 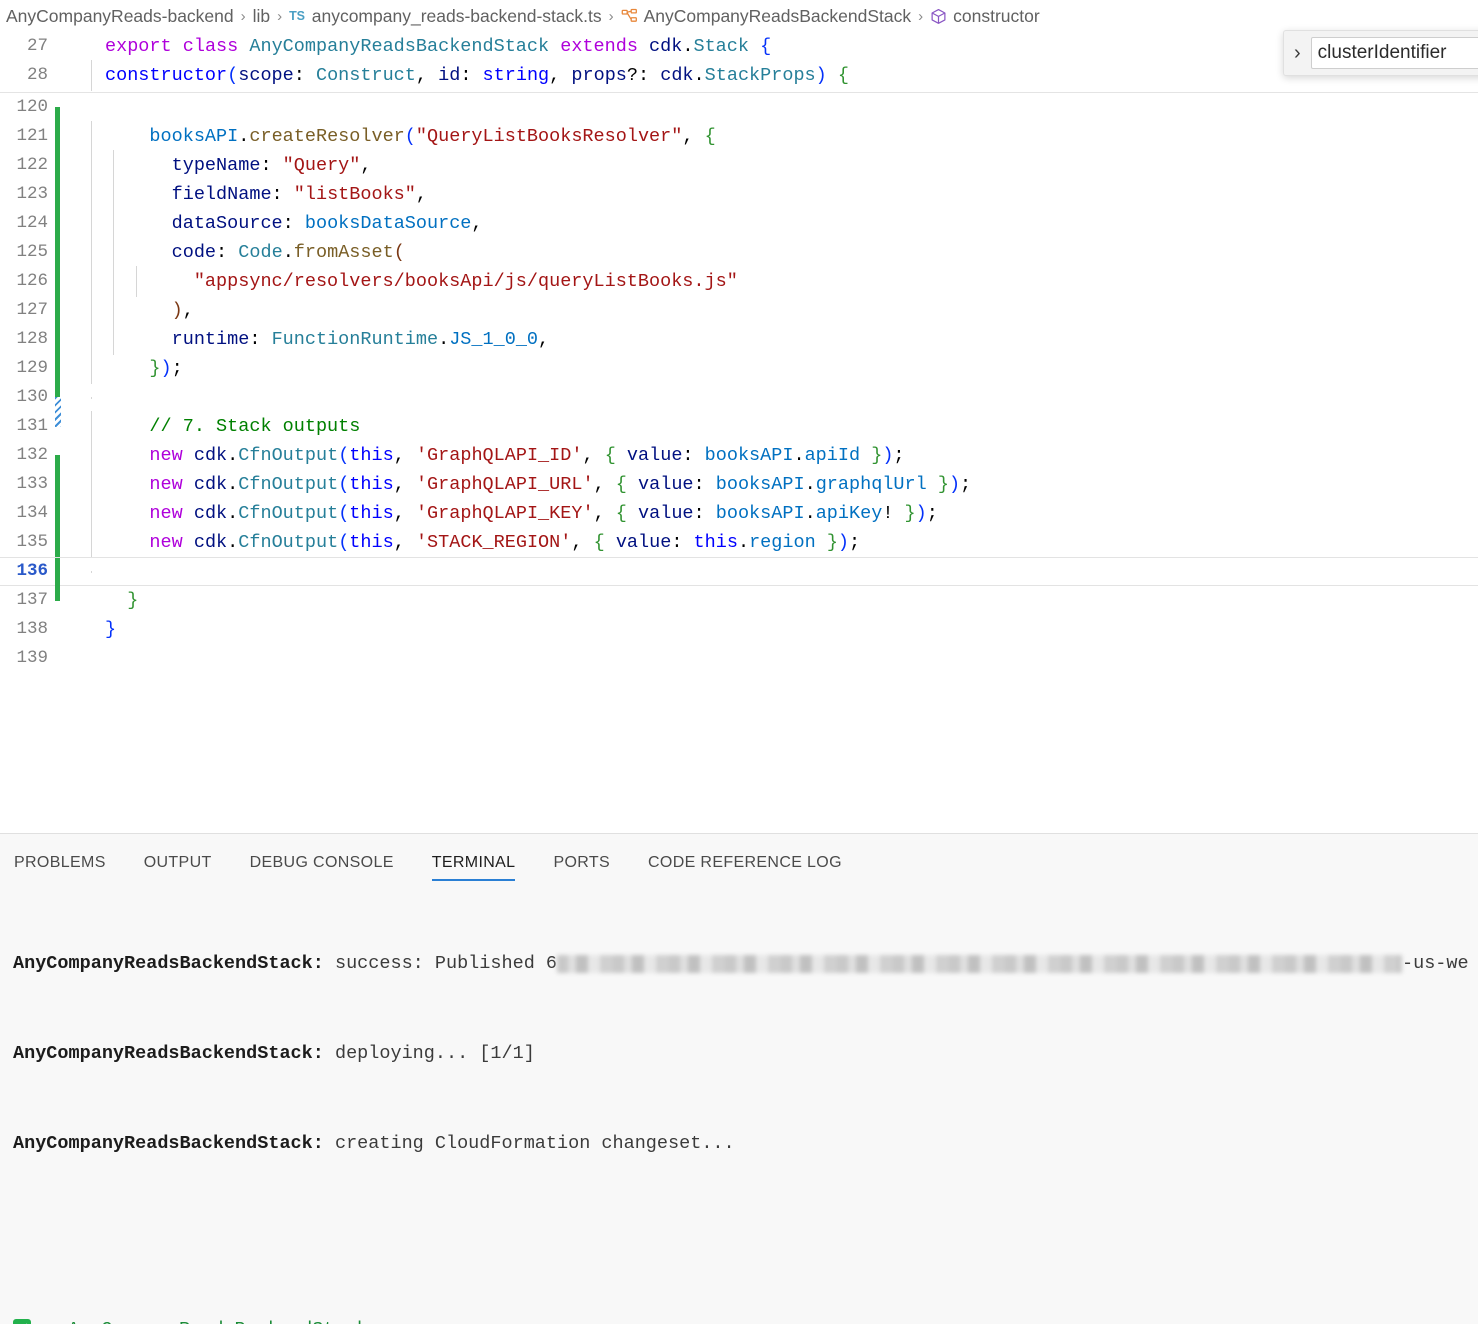 I want to click on code-token: cdk, so click(x=210, y=455).